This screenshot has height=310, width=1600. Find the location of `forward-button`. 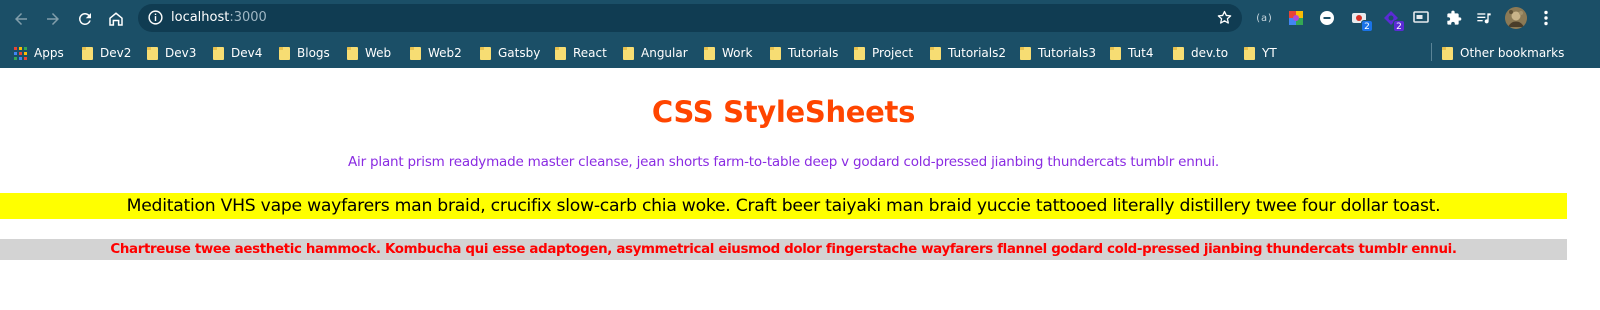

forward-button is located at coordinates (53, 19).